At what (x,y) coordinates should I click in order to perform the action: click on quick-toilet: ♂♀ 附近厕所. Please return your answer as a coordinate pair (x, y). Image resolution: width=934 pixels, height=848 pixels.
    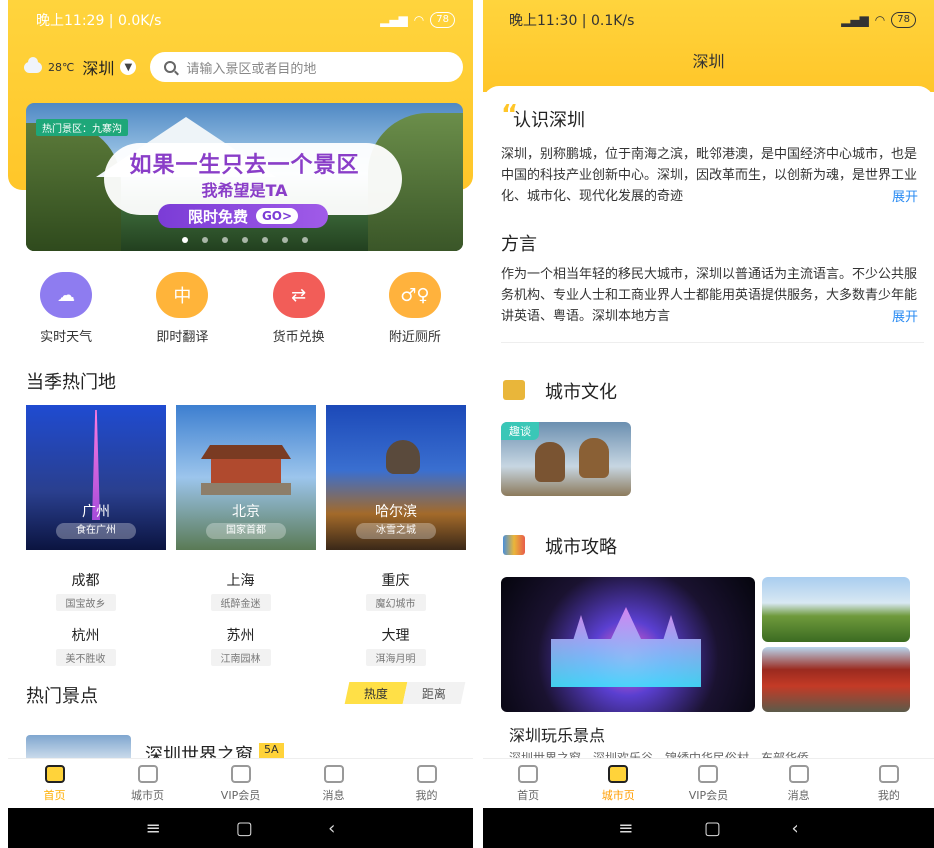
    Looking at the image, I should click on (415, 308).